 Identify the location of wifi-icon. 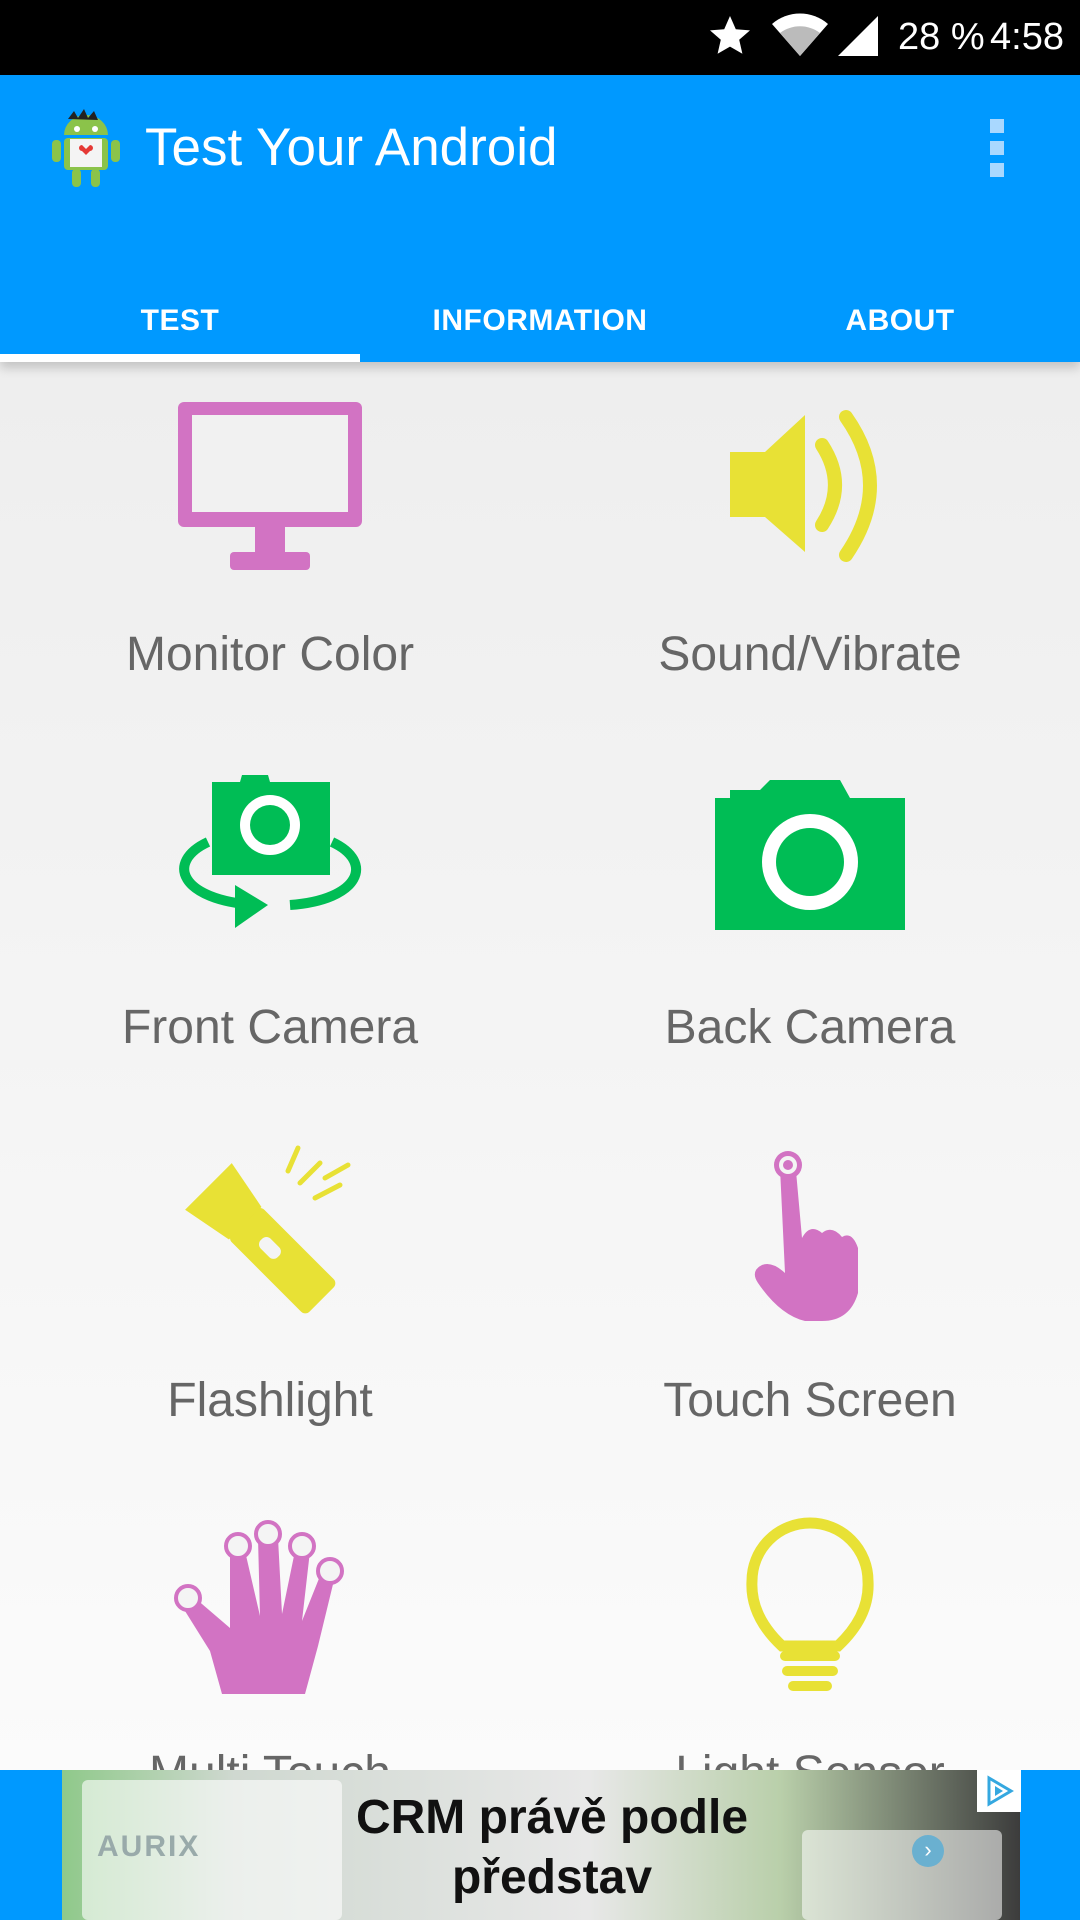
(800, 34).